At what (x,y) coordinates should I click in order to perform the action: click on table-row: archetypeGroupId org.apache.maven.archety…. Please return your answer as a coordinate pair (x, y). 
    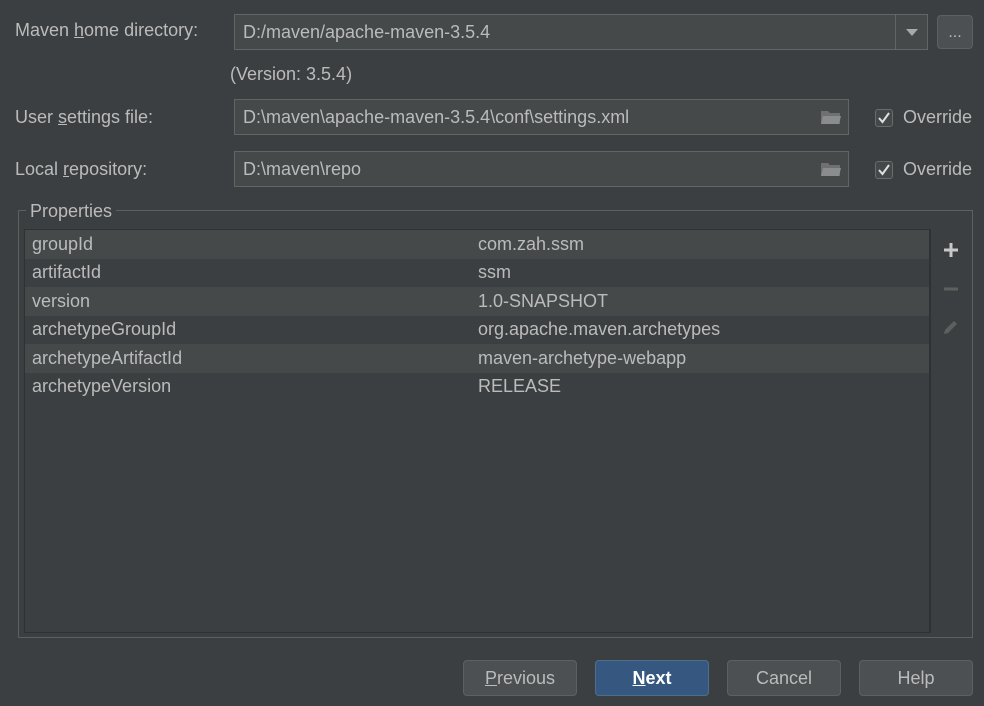
    Looking at the image, I should click on (477, 329).